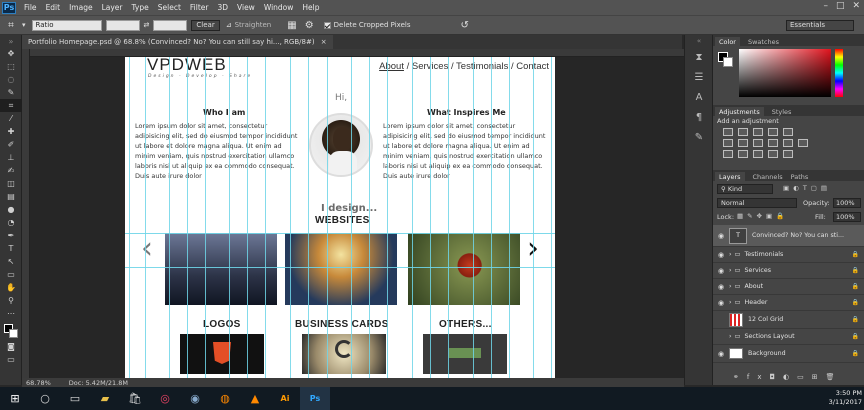 This screenshot has height=410, width=864. I want to click on menu-view: View, so click(246, 7).